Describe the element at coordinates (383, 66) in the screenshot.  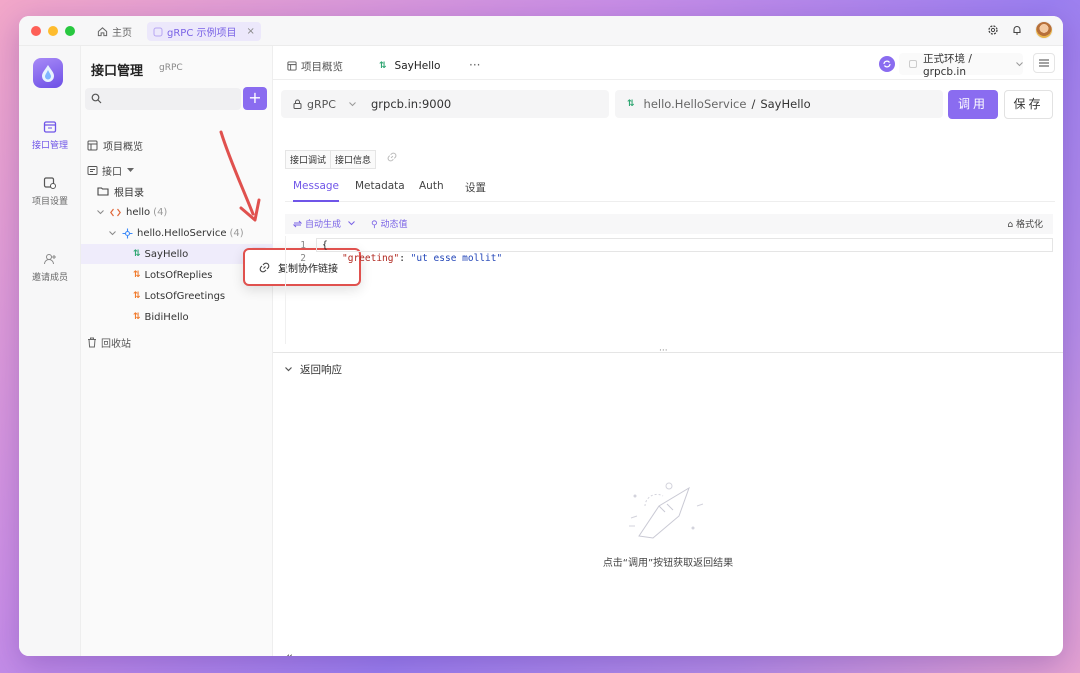
I see `unary-method-icon: ⇅` at that location.